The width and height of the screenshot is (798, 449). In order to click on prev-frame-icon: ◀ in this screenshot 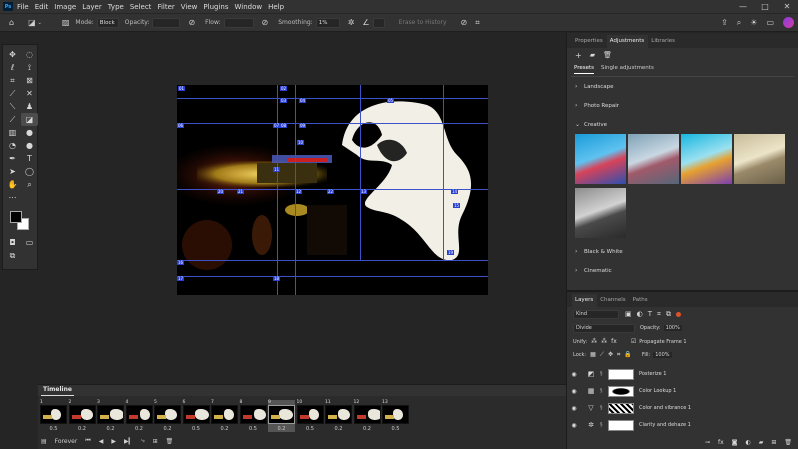, I will do `click(101, 441)`.